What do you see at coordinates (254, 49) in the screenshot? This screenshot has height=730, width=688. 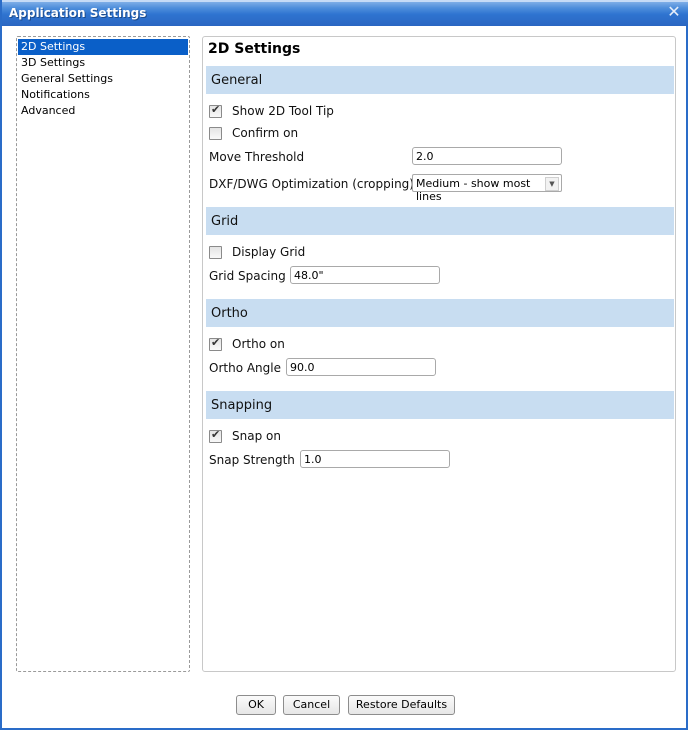 I see `panel-title: 2D Settings` at bounding box center [254, 49].